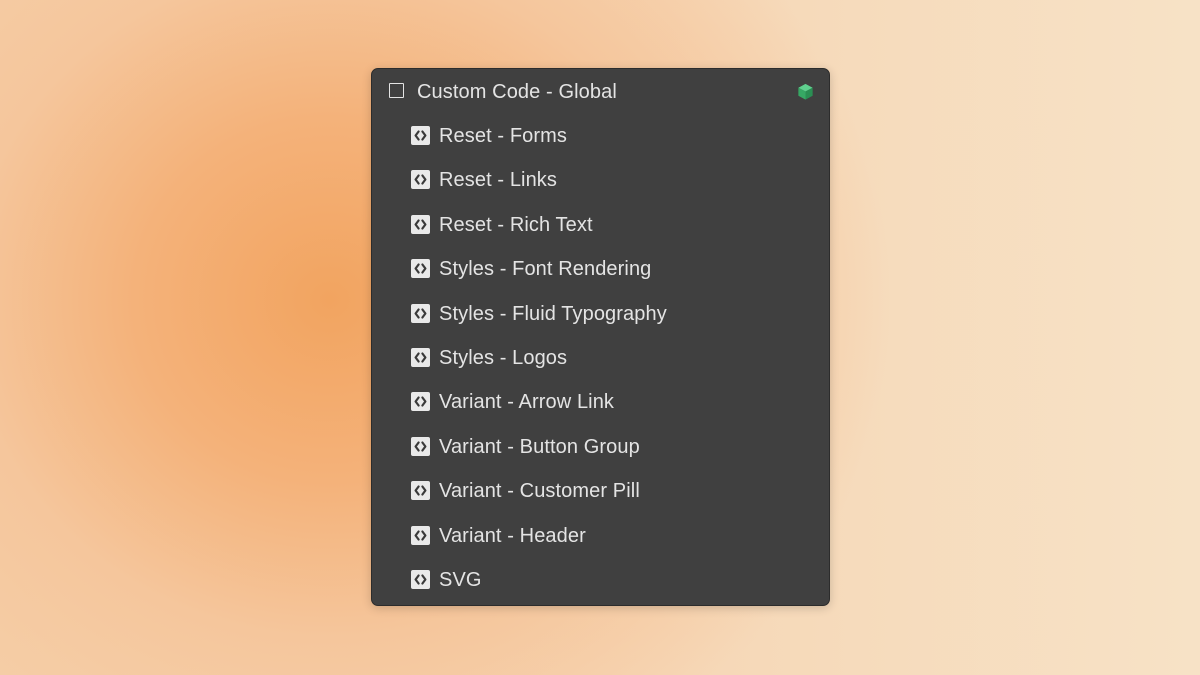  I want to click on list-item-label: Reset - Rich Text, so click(516, 224).